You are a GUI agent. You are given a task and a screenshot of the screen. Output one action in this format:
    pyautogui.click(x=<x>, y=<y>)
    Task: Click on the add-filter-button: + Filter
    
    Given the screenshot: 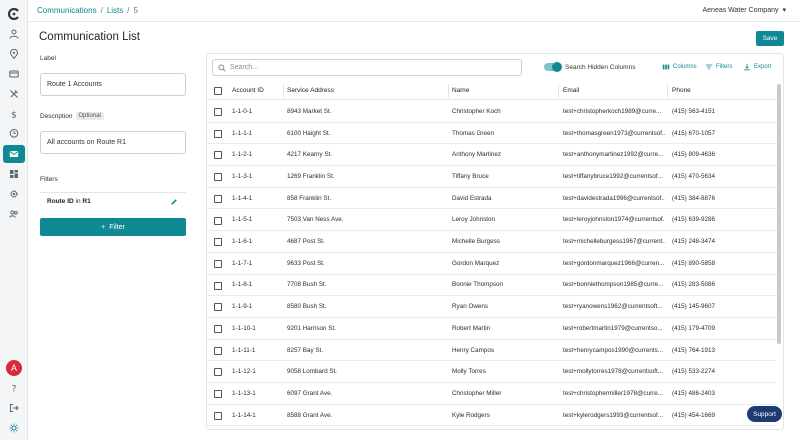 What is the action you would take?
    pyautogui.click(x=113, y=227)
    